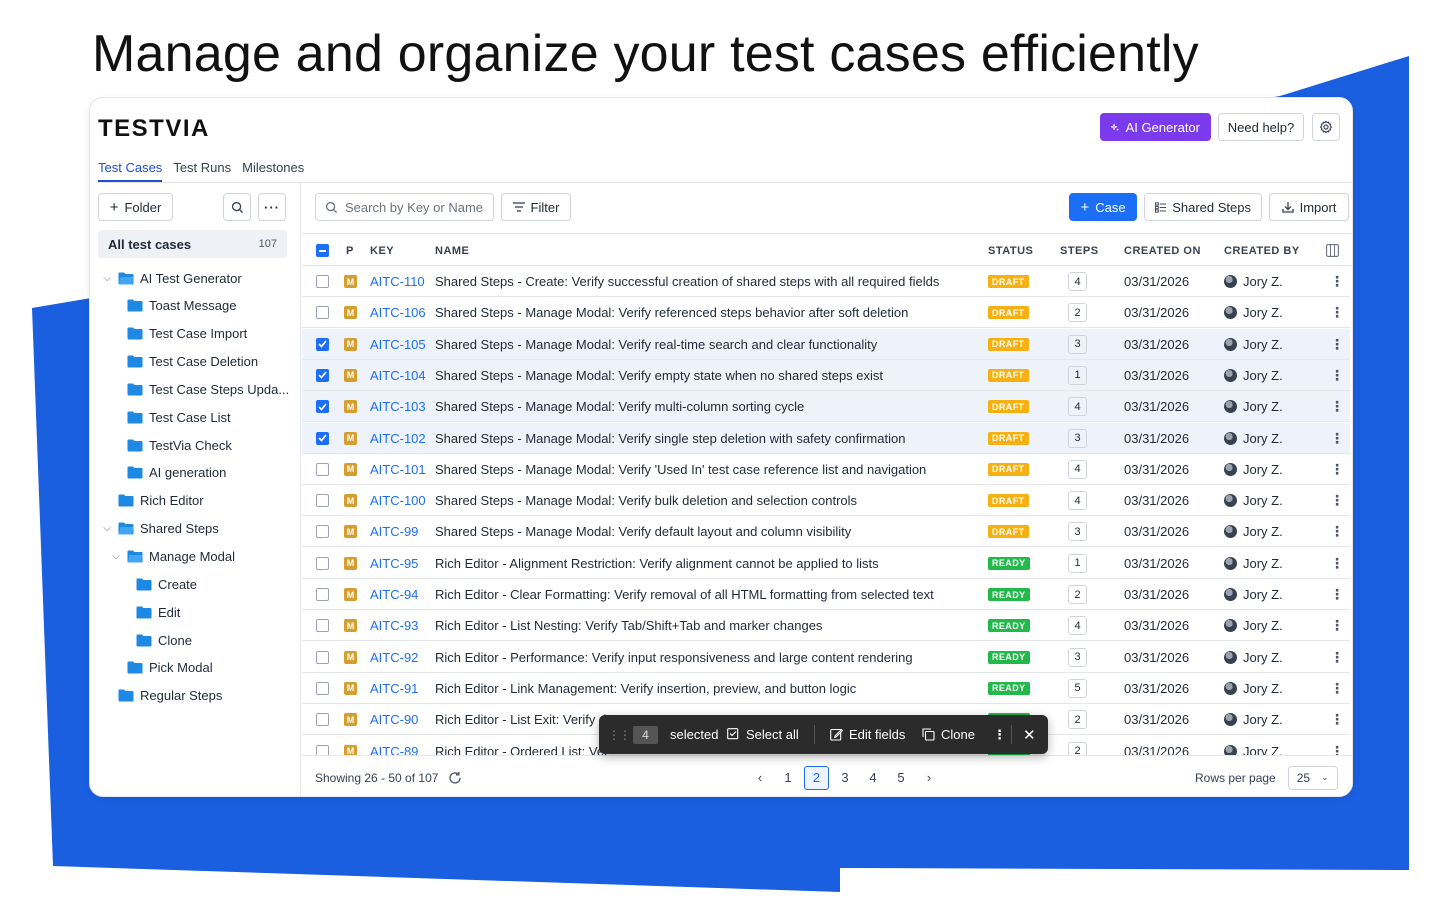 The width and height of the screenshot is (1444, 899). Describe the element at coordinates (1029, 734) in the screenshot. I see `close-action-bar-button: ✕` at that location.